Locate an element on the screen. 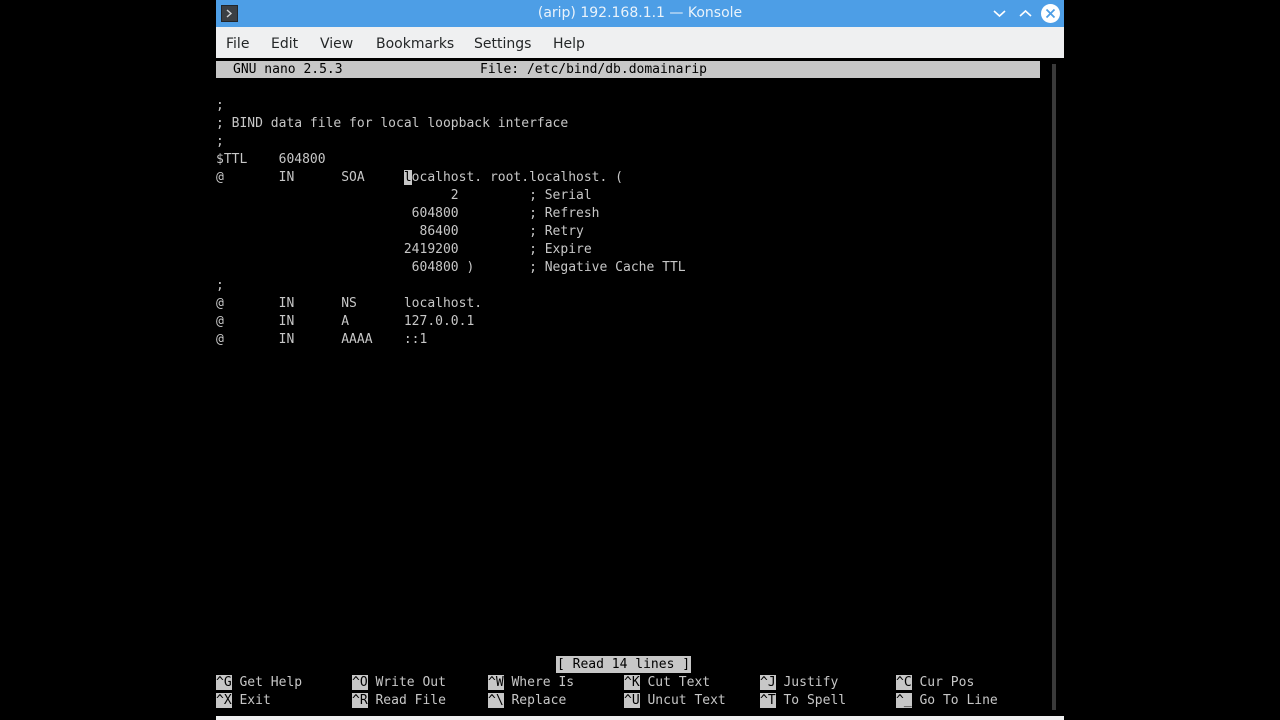  shortcut-label: Where Is is located at coordinates (543, 682).